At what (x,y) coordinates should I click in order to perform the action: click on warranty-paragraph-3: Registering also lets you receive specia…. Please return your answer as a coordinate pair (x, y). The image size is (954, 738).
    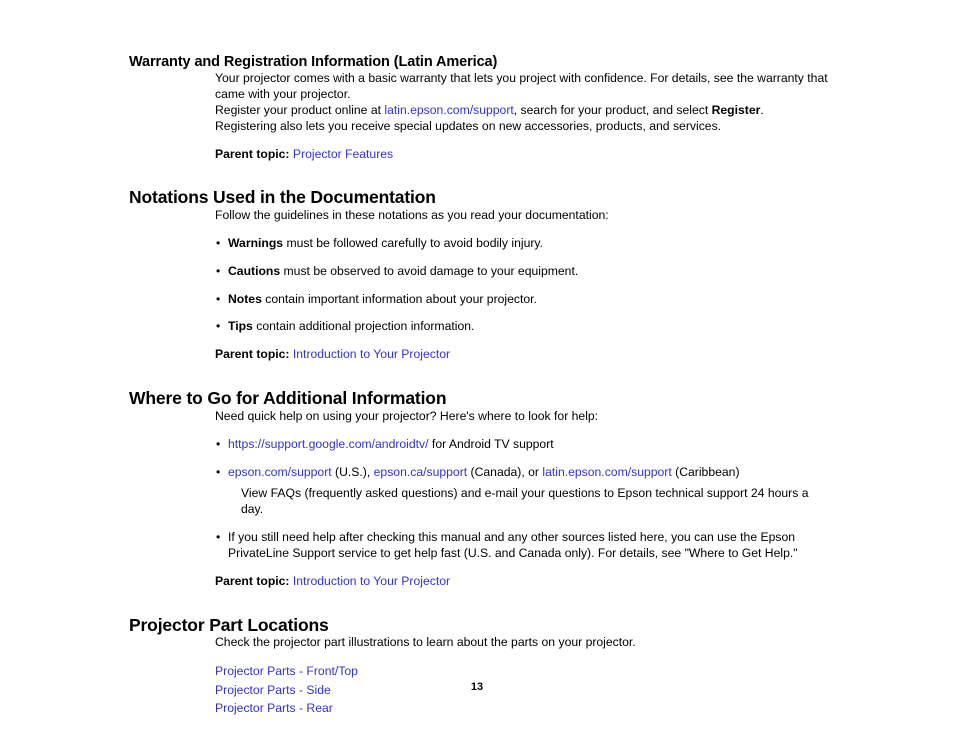
    Looking at the image, I should click on (468, 125).